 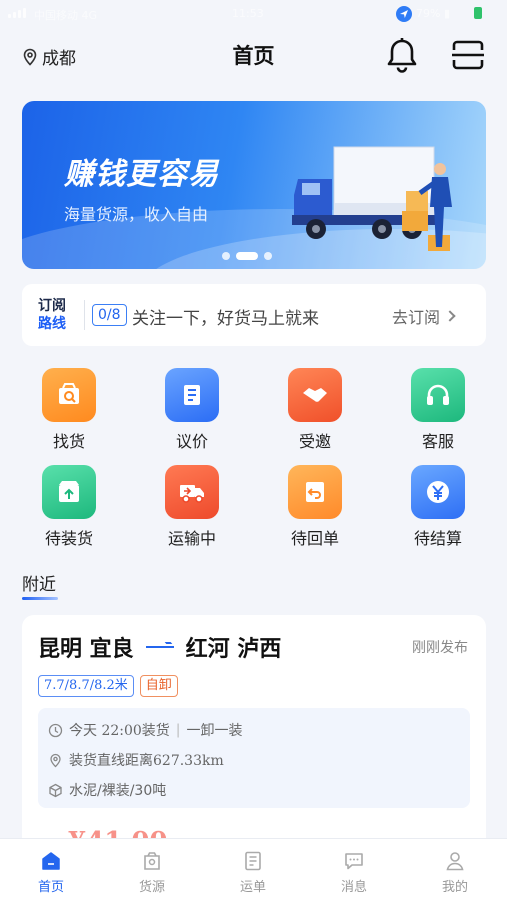 I want to click on tab-waybill: 运单, so click(x=253, y=872).